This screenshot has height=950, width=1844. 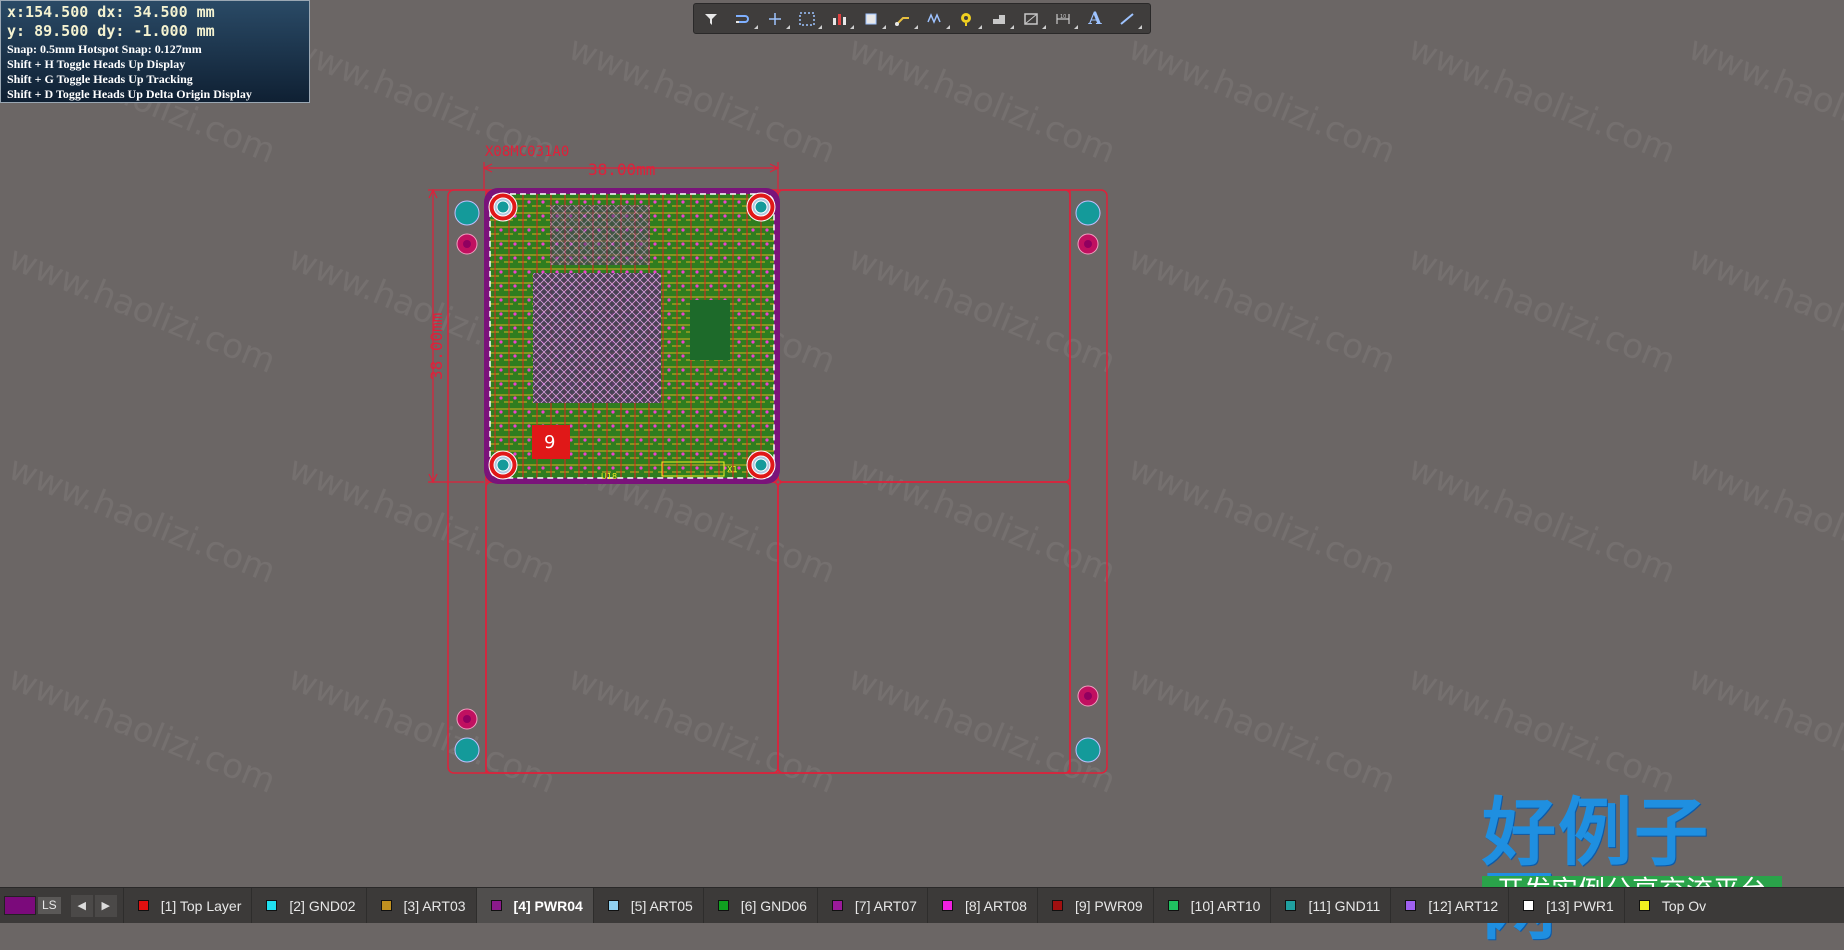 I want to click on active-bar-toolbar: 10 A, so click(x=922, y=18).